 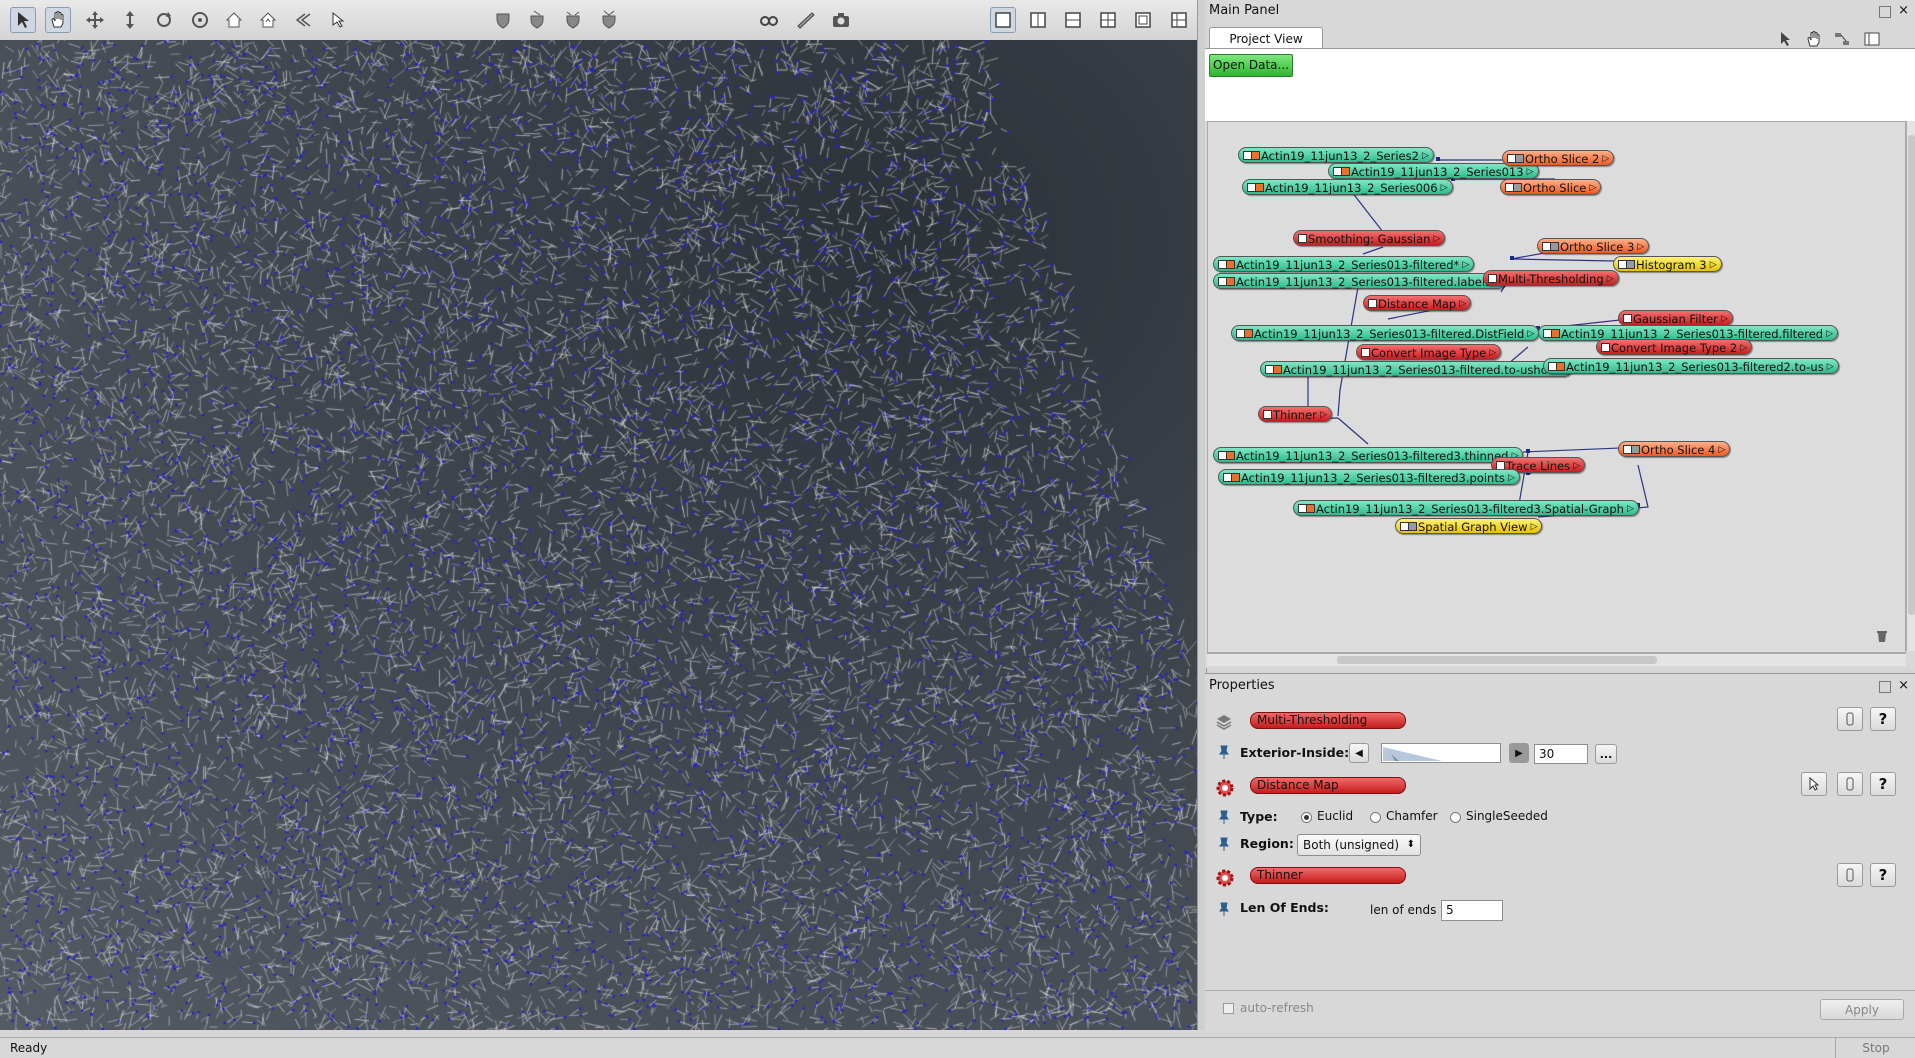 I want to click on slider-right-button: ▶, so click(x=1519, y=753).